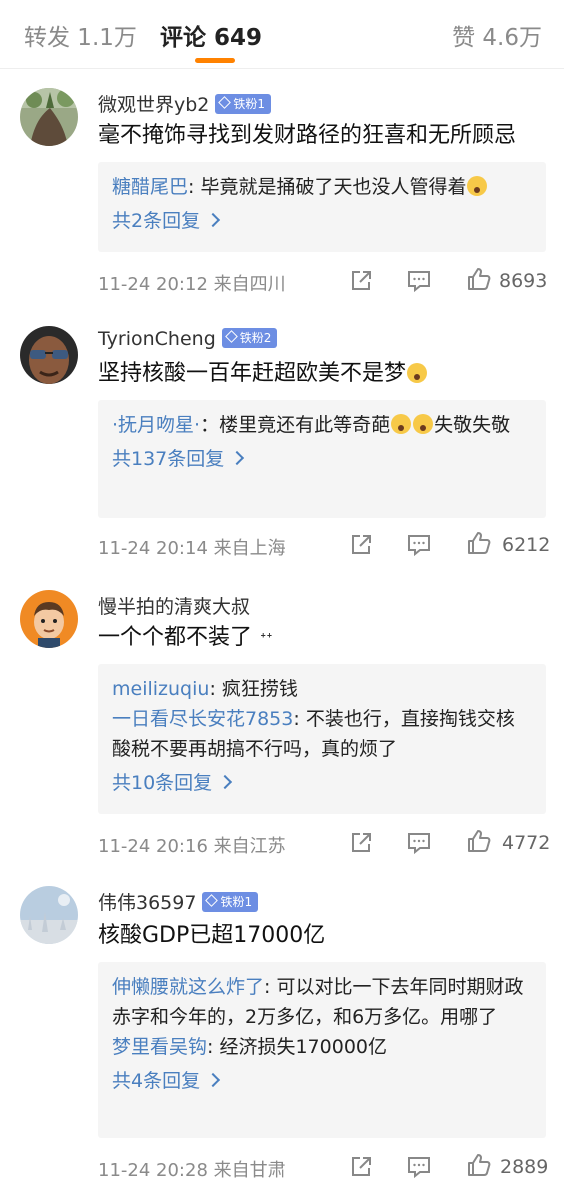 Image resolution: width=564 pixels, height=1200 pixels. I want to click on timestamp: 11-24 20:28, so click(153, 1170).